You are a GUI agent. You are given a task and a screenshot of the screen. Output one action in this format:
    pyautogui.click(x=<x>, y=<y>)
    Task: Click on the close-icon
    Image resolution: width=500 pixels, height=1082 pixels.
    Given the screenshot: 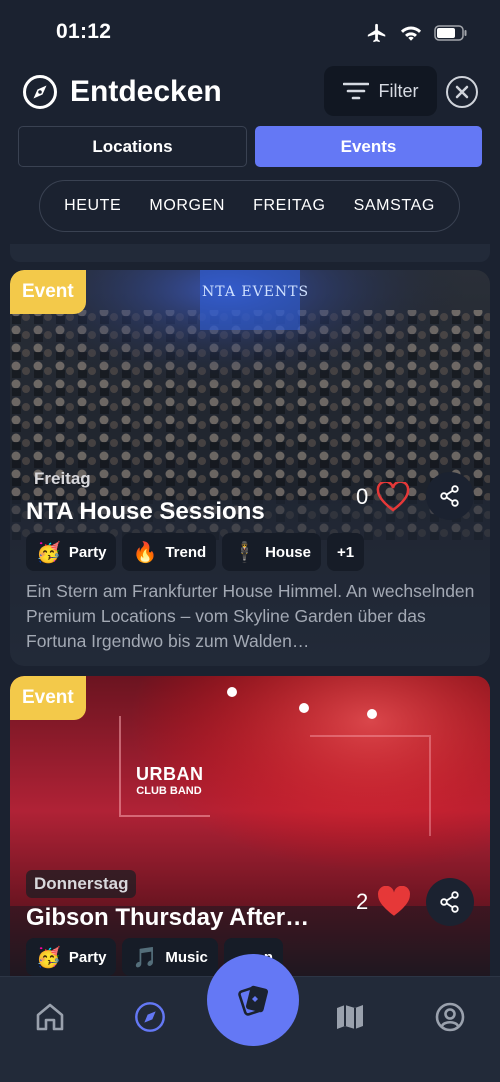 What is the action you would take?
    pyautogui.click(x=462, y=92)
    